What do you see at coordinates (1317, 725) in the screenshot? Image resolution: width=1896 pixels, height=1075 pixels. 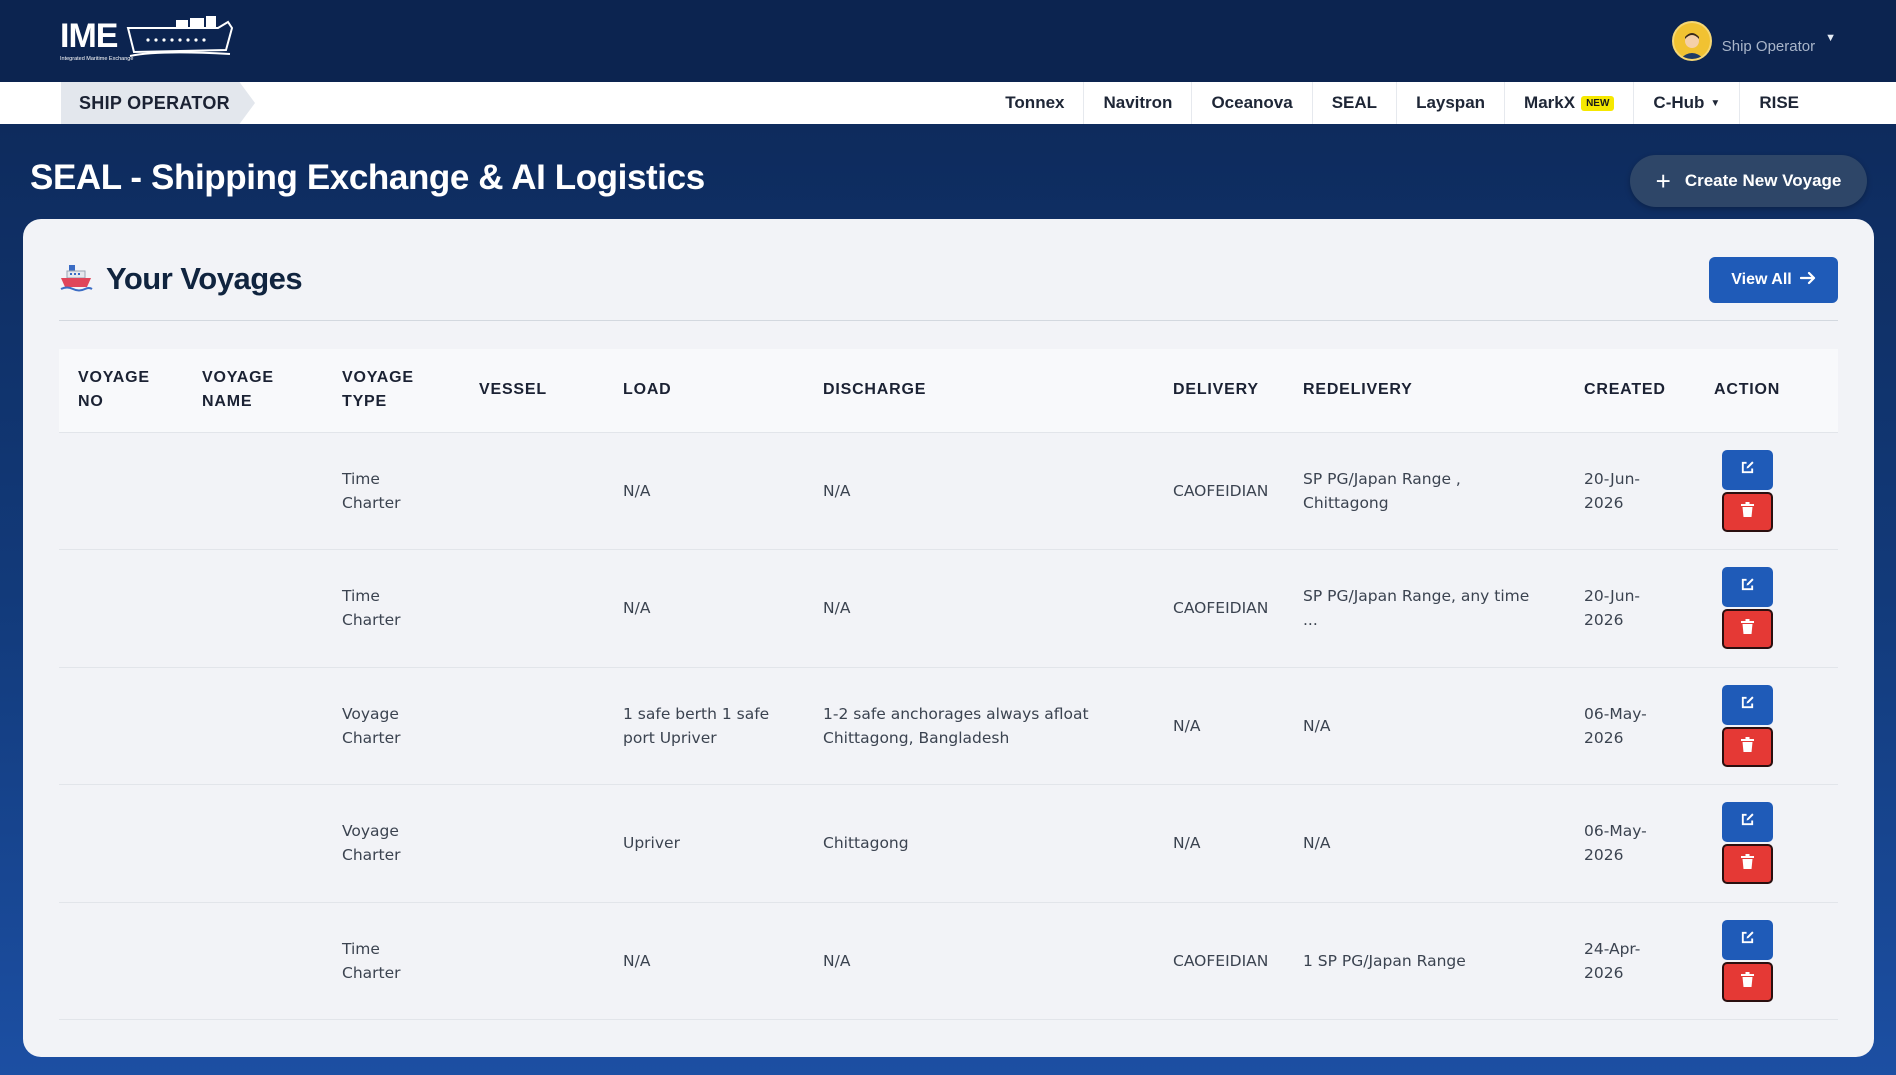 I see `cell-redelivery: N/A` at bounding box center [1317, 725].